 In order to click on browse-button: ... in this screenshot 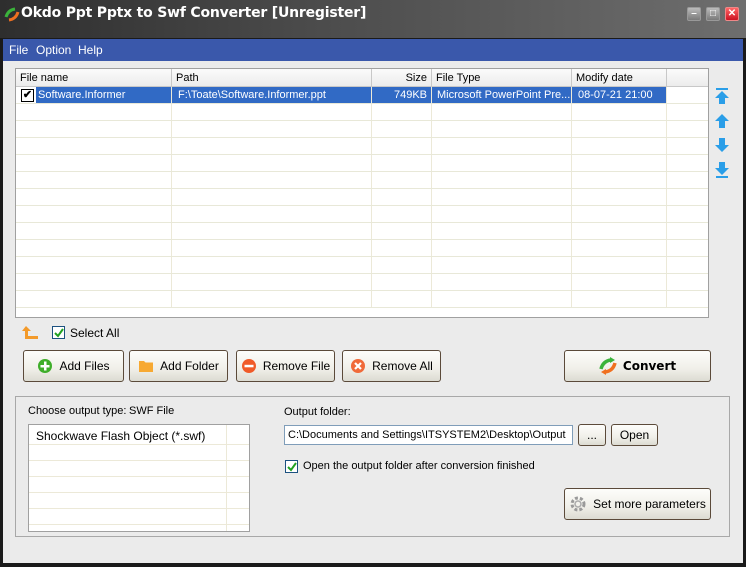, I will do `click(592, 435)`.